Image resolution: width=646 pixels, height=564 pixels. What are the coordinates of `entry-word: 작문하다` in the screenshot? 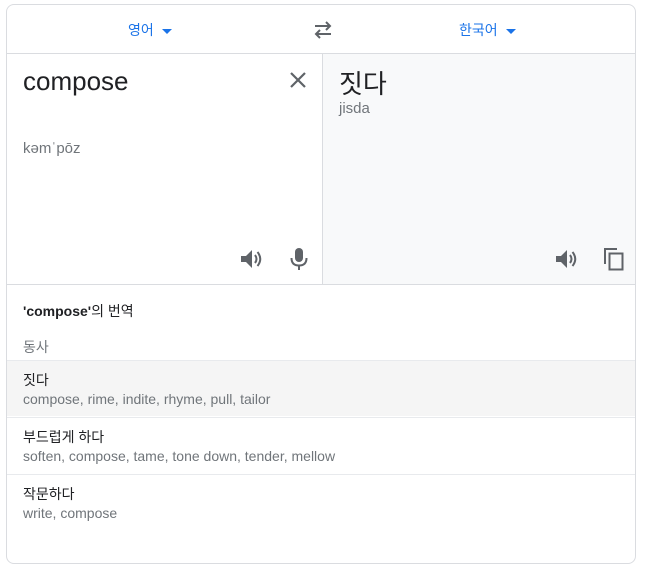 It's located at (49, 494).